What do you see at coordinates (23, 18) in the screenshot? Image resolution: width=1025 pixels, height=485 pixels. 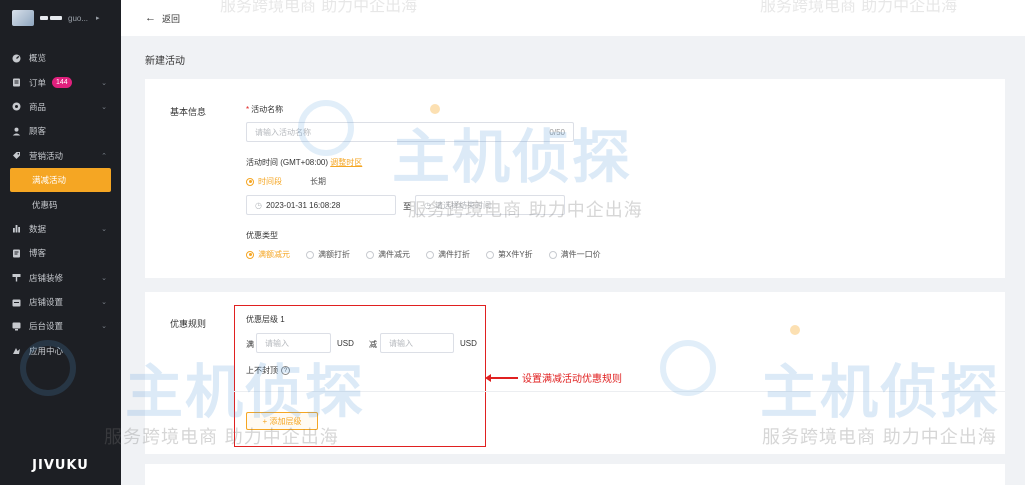 I see `store-logo-icon` at bounding box center [23, 18].